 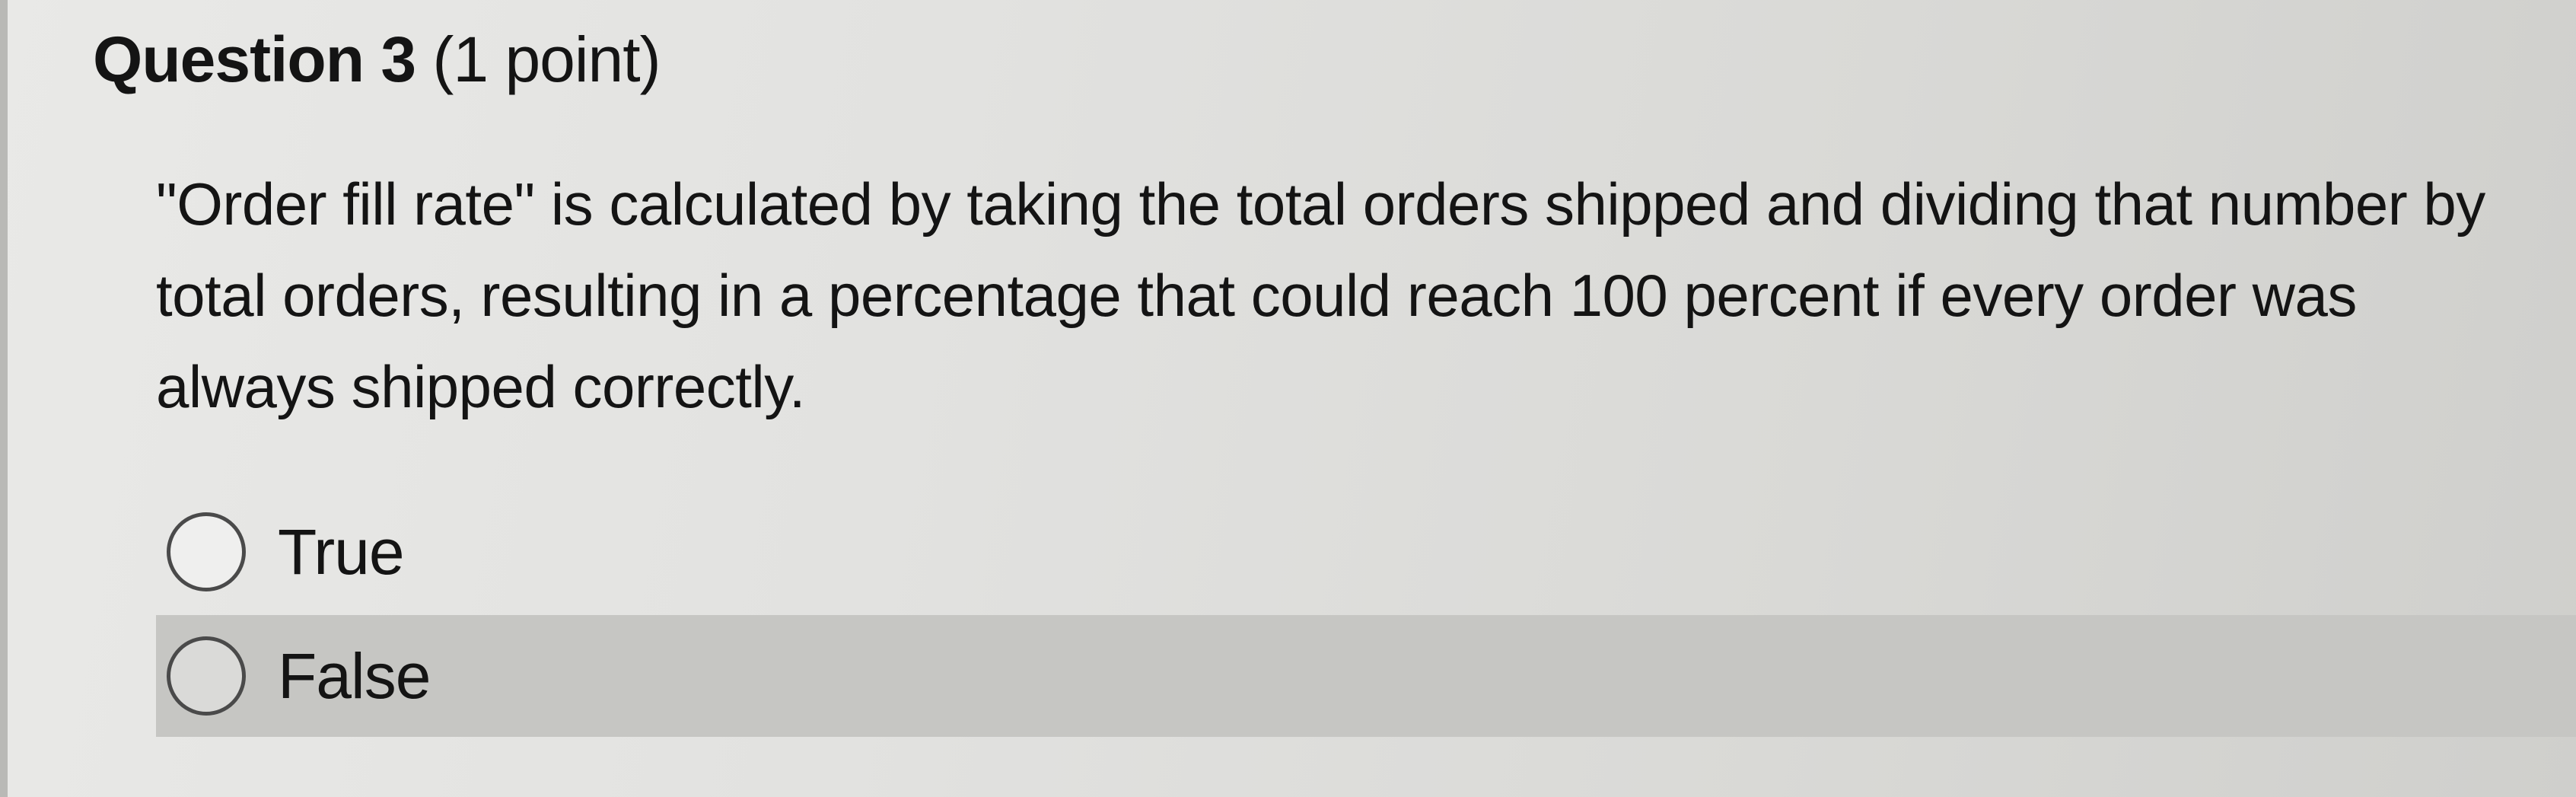 I want to click on question-title: Question 3, so click(x=254, y=59).